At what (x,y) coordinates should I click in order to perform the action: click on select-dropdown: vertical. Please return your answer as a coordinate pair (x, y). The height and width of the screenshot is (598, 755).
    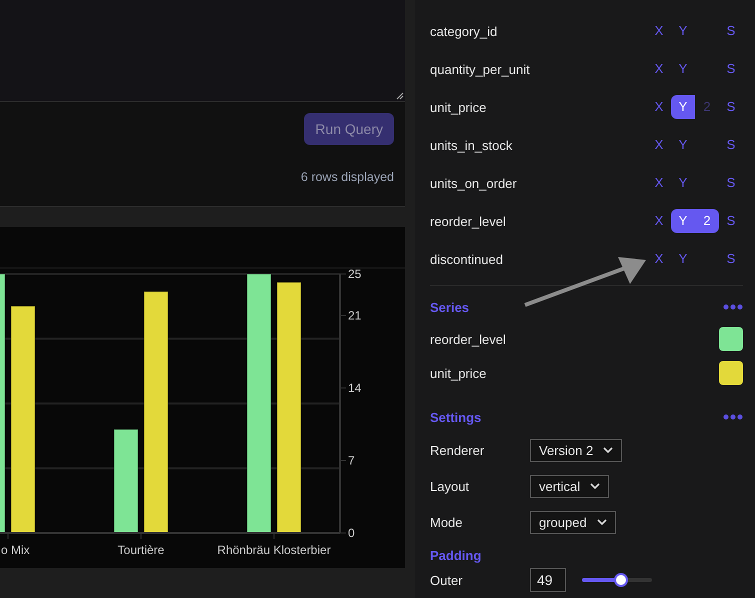
    Looking at the image, I should click on (570, 486).